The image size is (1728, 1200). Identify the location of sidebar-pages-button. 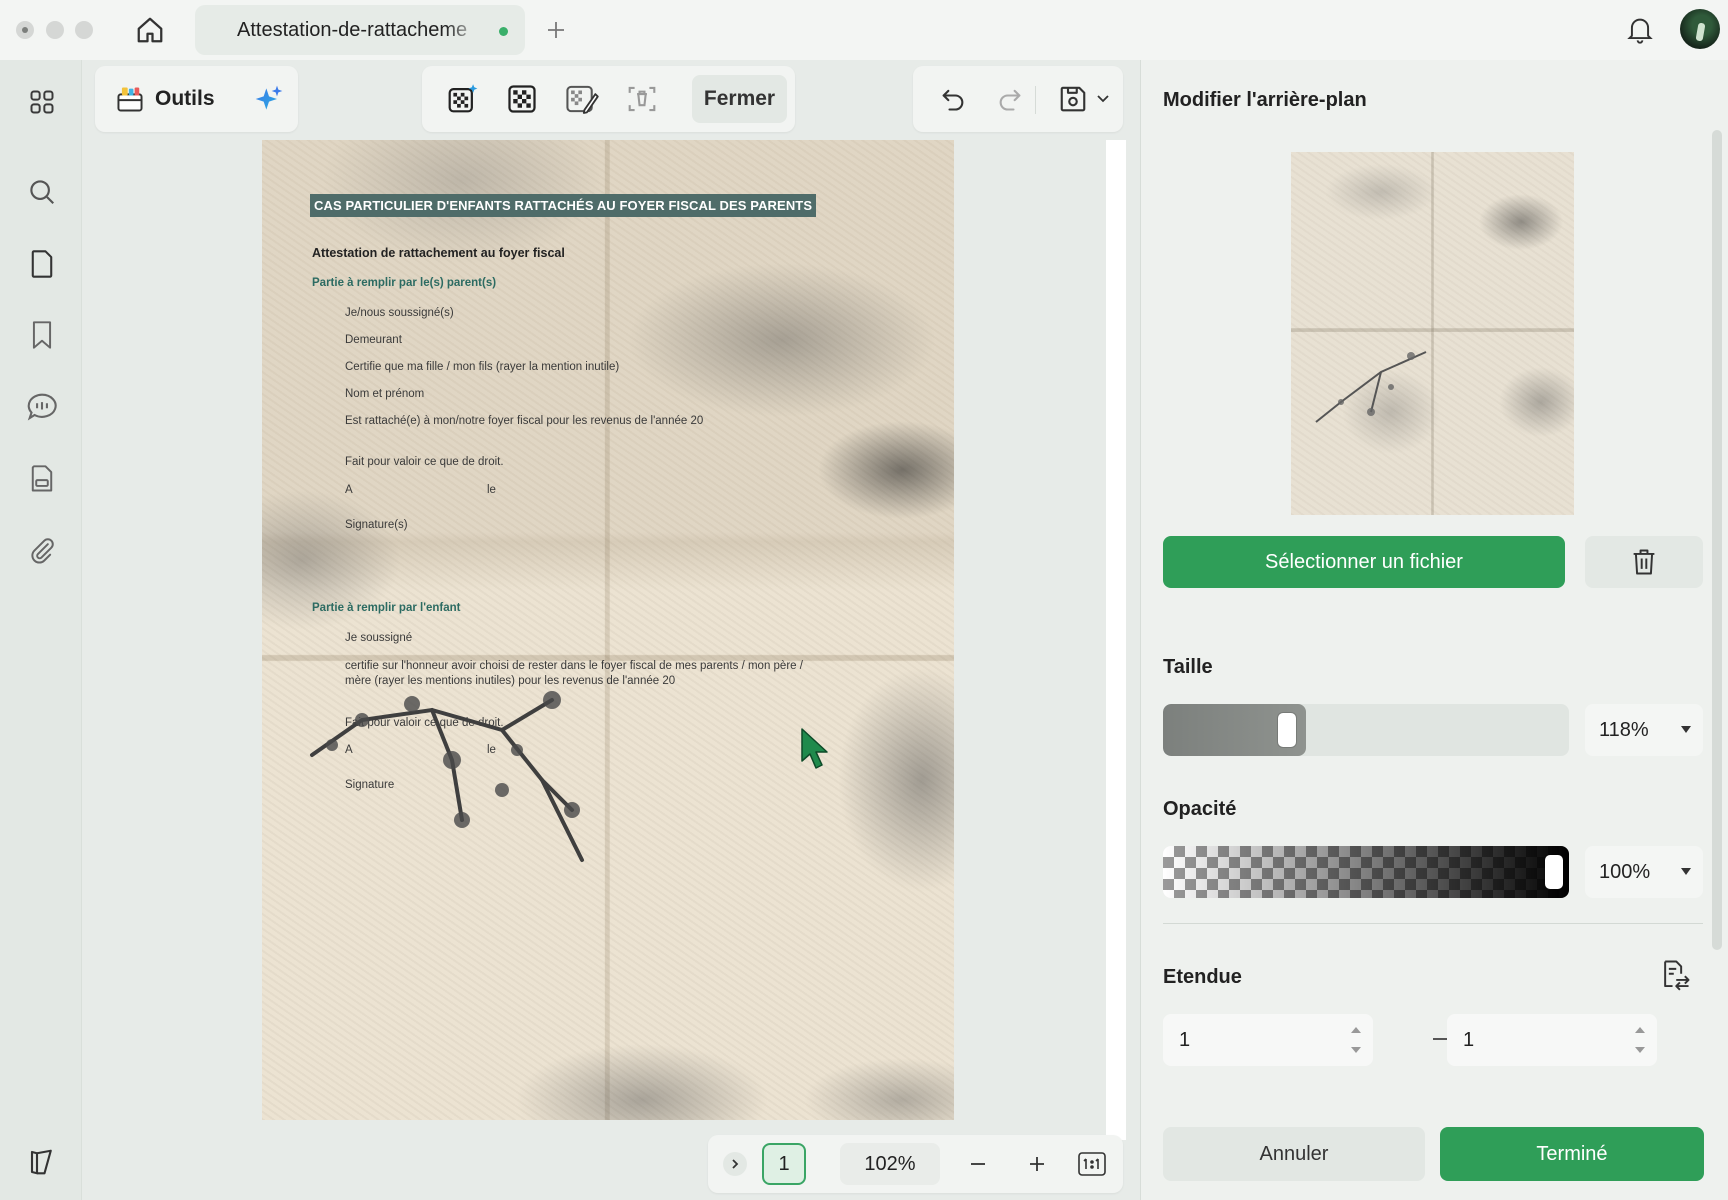
(42, 264).